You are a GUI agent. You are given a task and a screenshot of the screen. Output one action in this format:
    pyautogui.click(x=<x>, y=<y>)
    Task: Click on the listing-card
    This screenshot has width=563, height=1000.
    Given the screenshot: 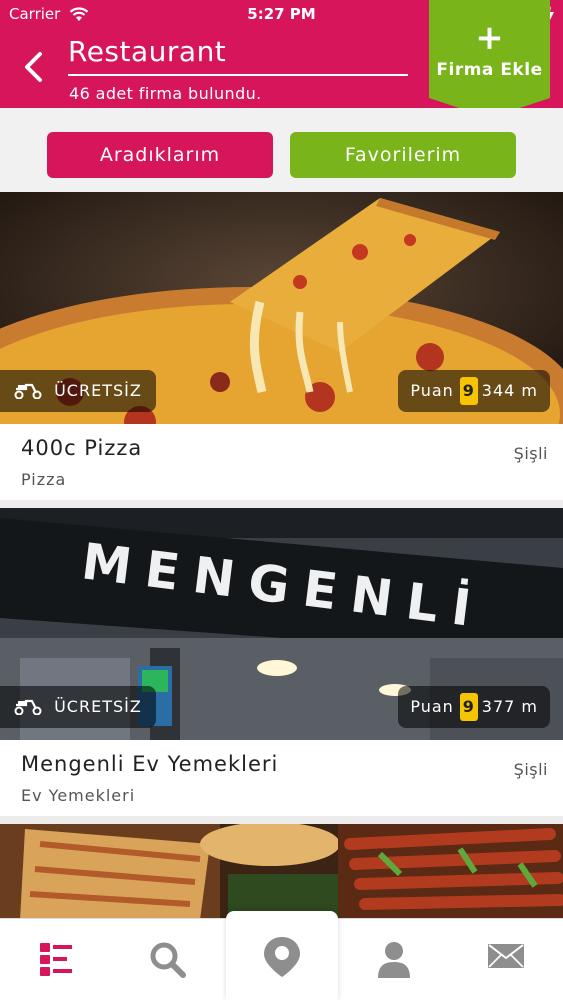 What is the action you would take?
    pyautogui.click(x=281, y=872)
    